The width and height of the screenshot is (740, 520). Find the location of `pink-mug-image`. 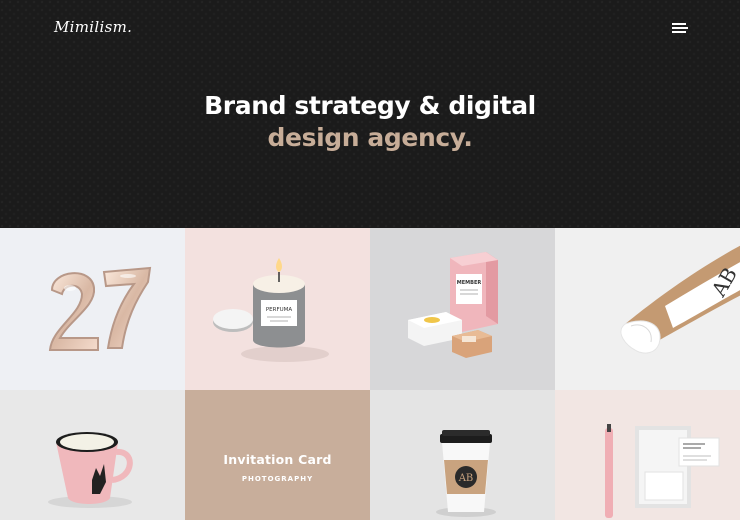

pink-mug-image is located at coordinates (90, 470).